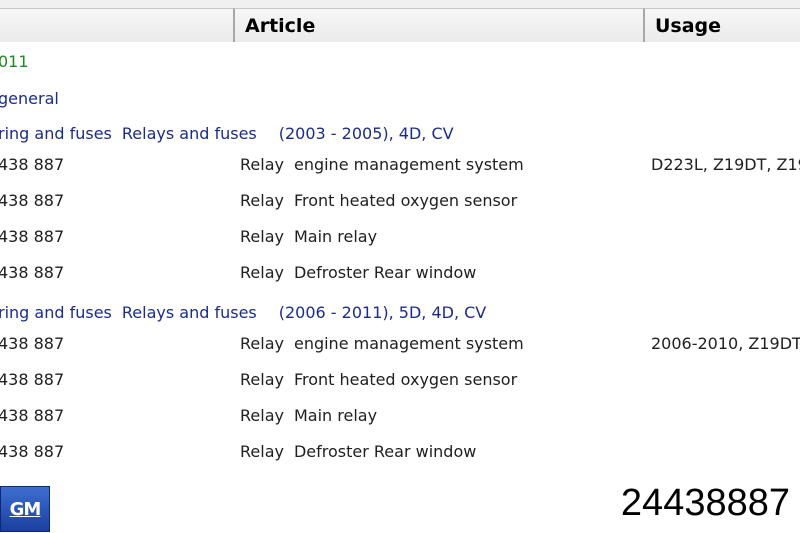  Describe the element at coordinates (366, 133) in the screenshot. I see `group-range: (2003 - 2005), 4D, CV` at that location.